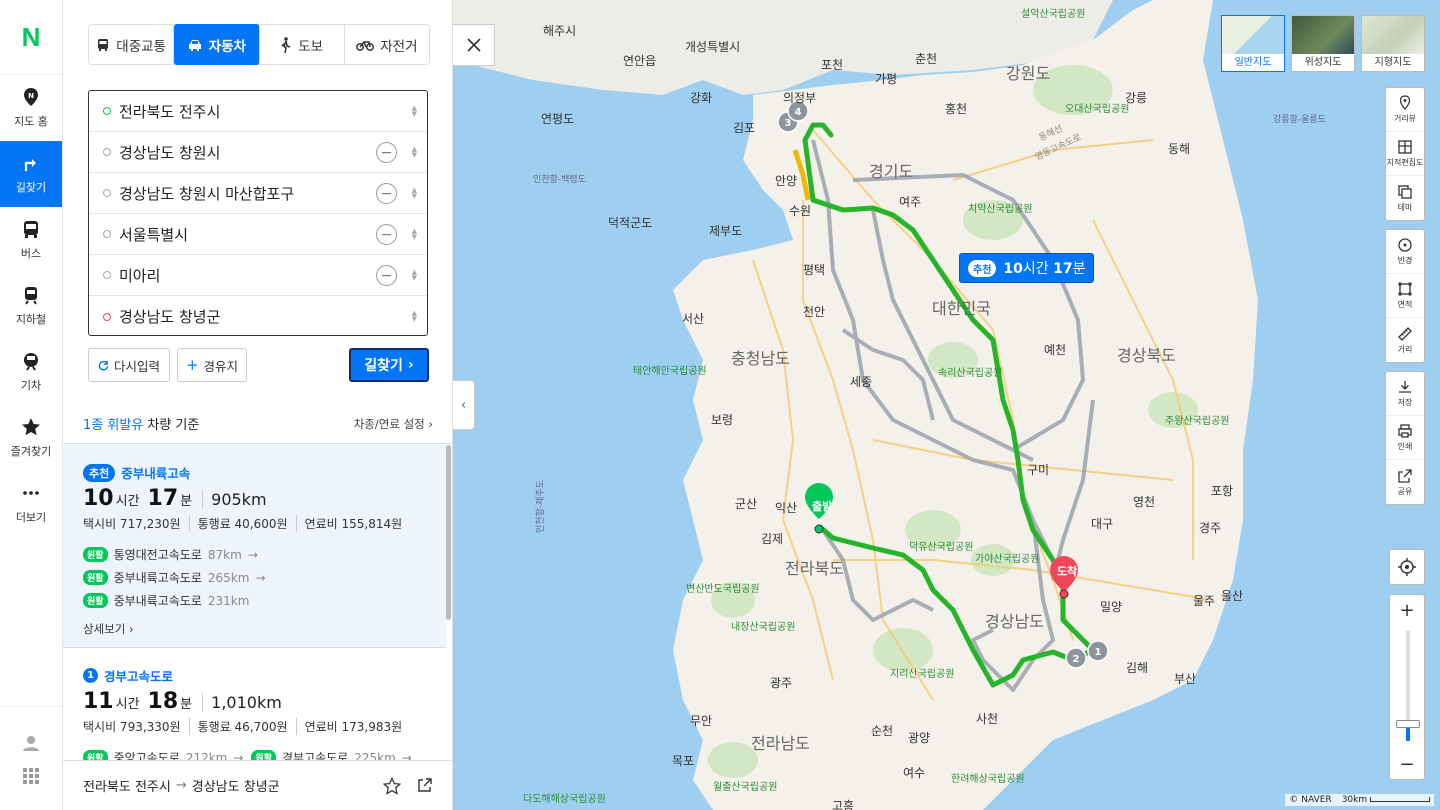  I want to click on tab-car: 자동차, so click(217, 44).